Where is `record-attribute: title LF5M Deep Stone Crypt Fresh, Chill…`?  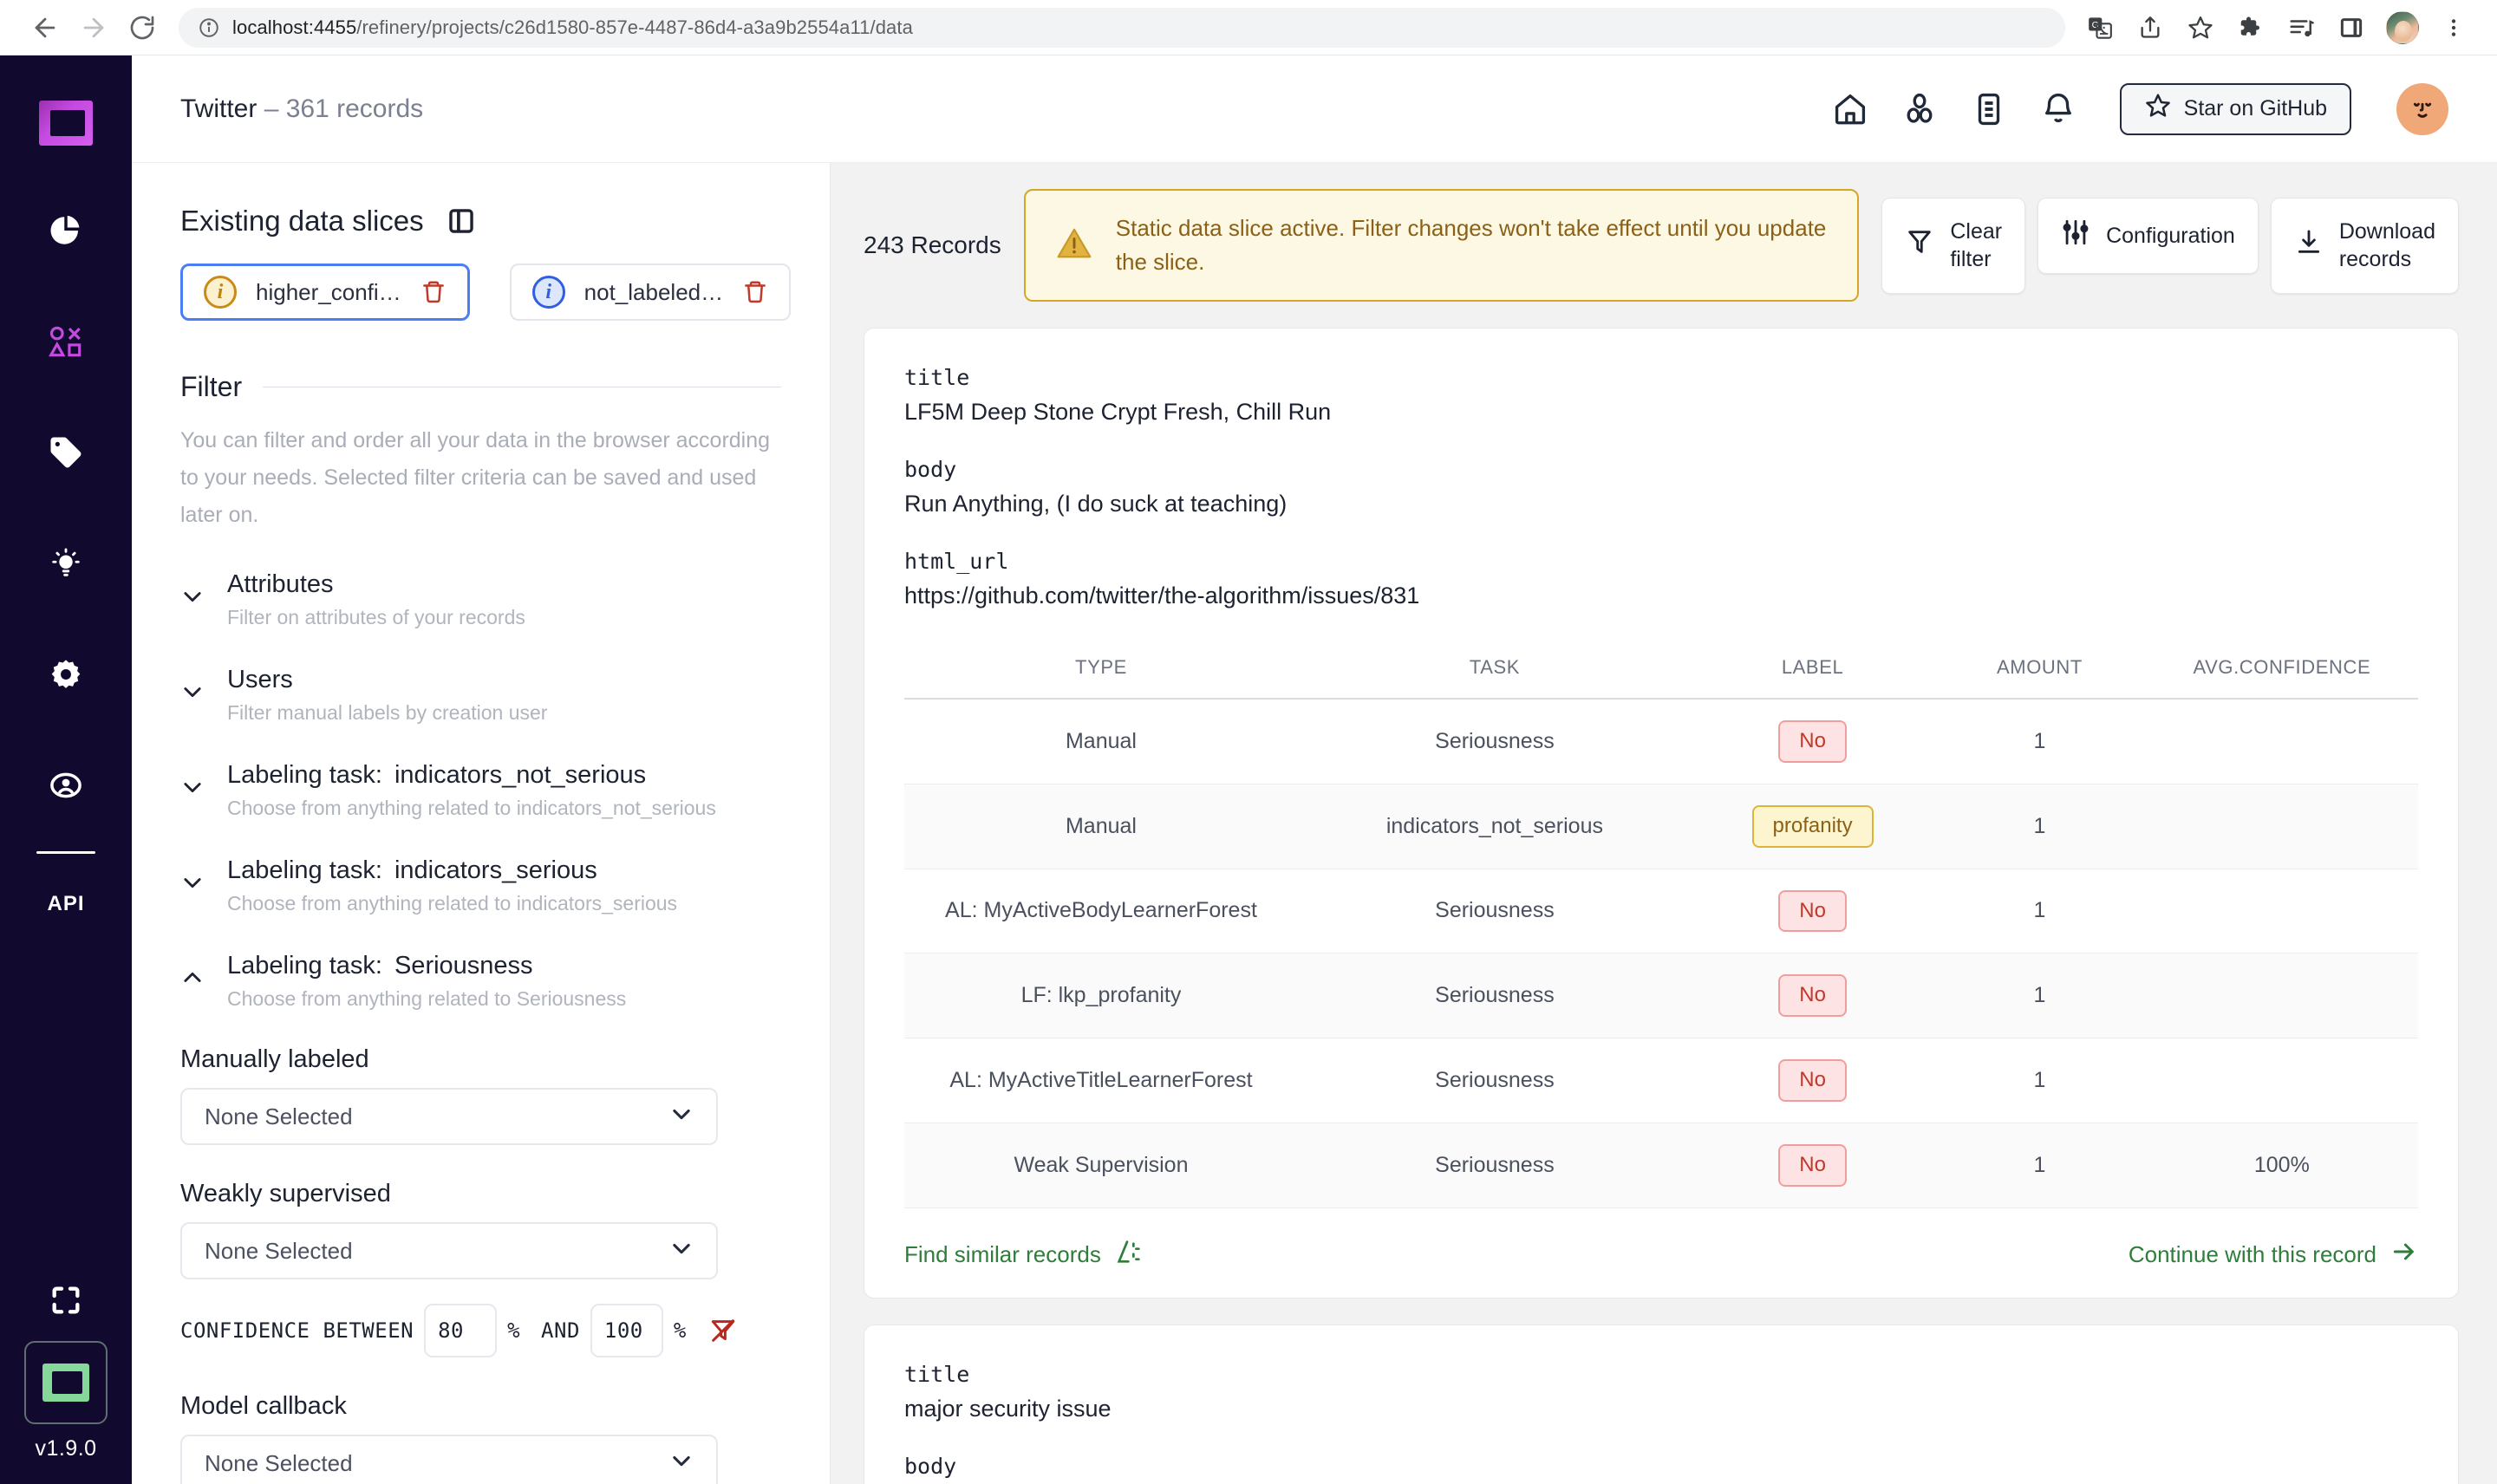 record-attribute: title LF5M Deep Stone Crypt Fresh, Chill… is located at coordinates (1661, 395).